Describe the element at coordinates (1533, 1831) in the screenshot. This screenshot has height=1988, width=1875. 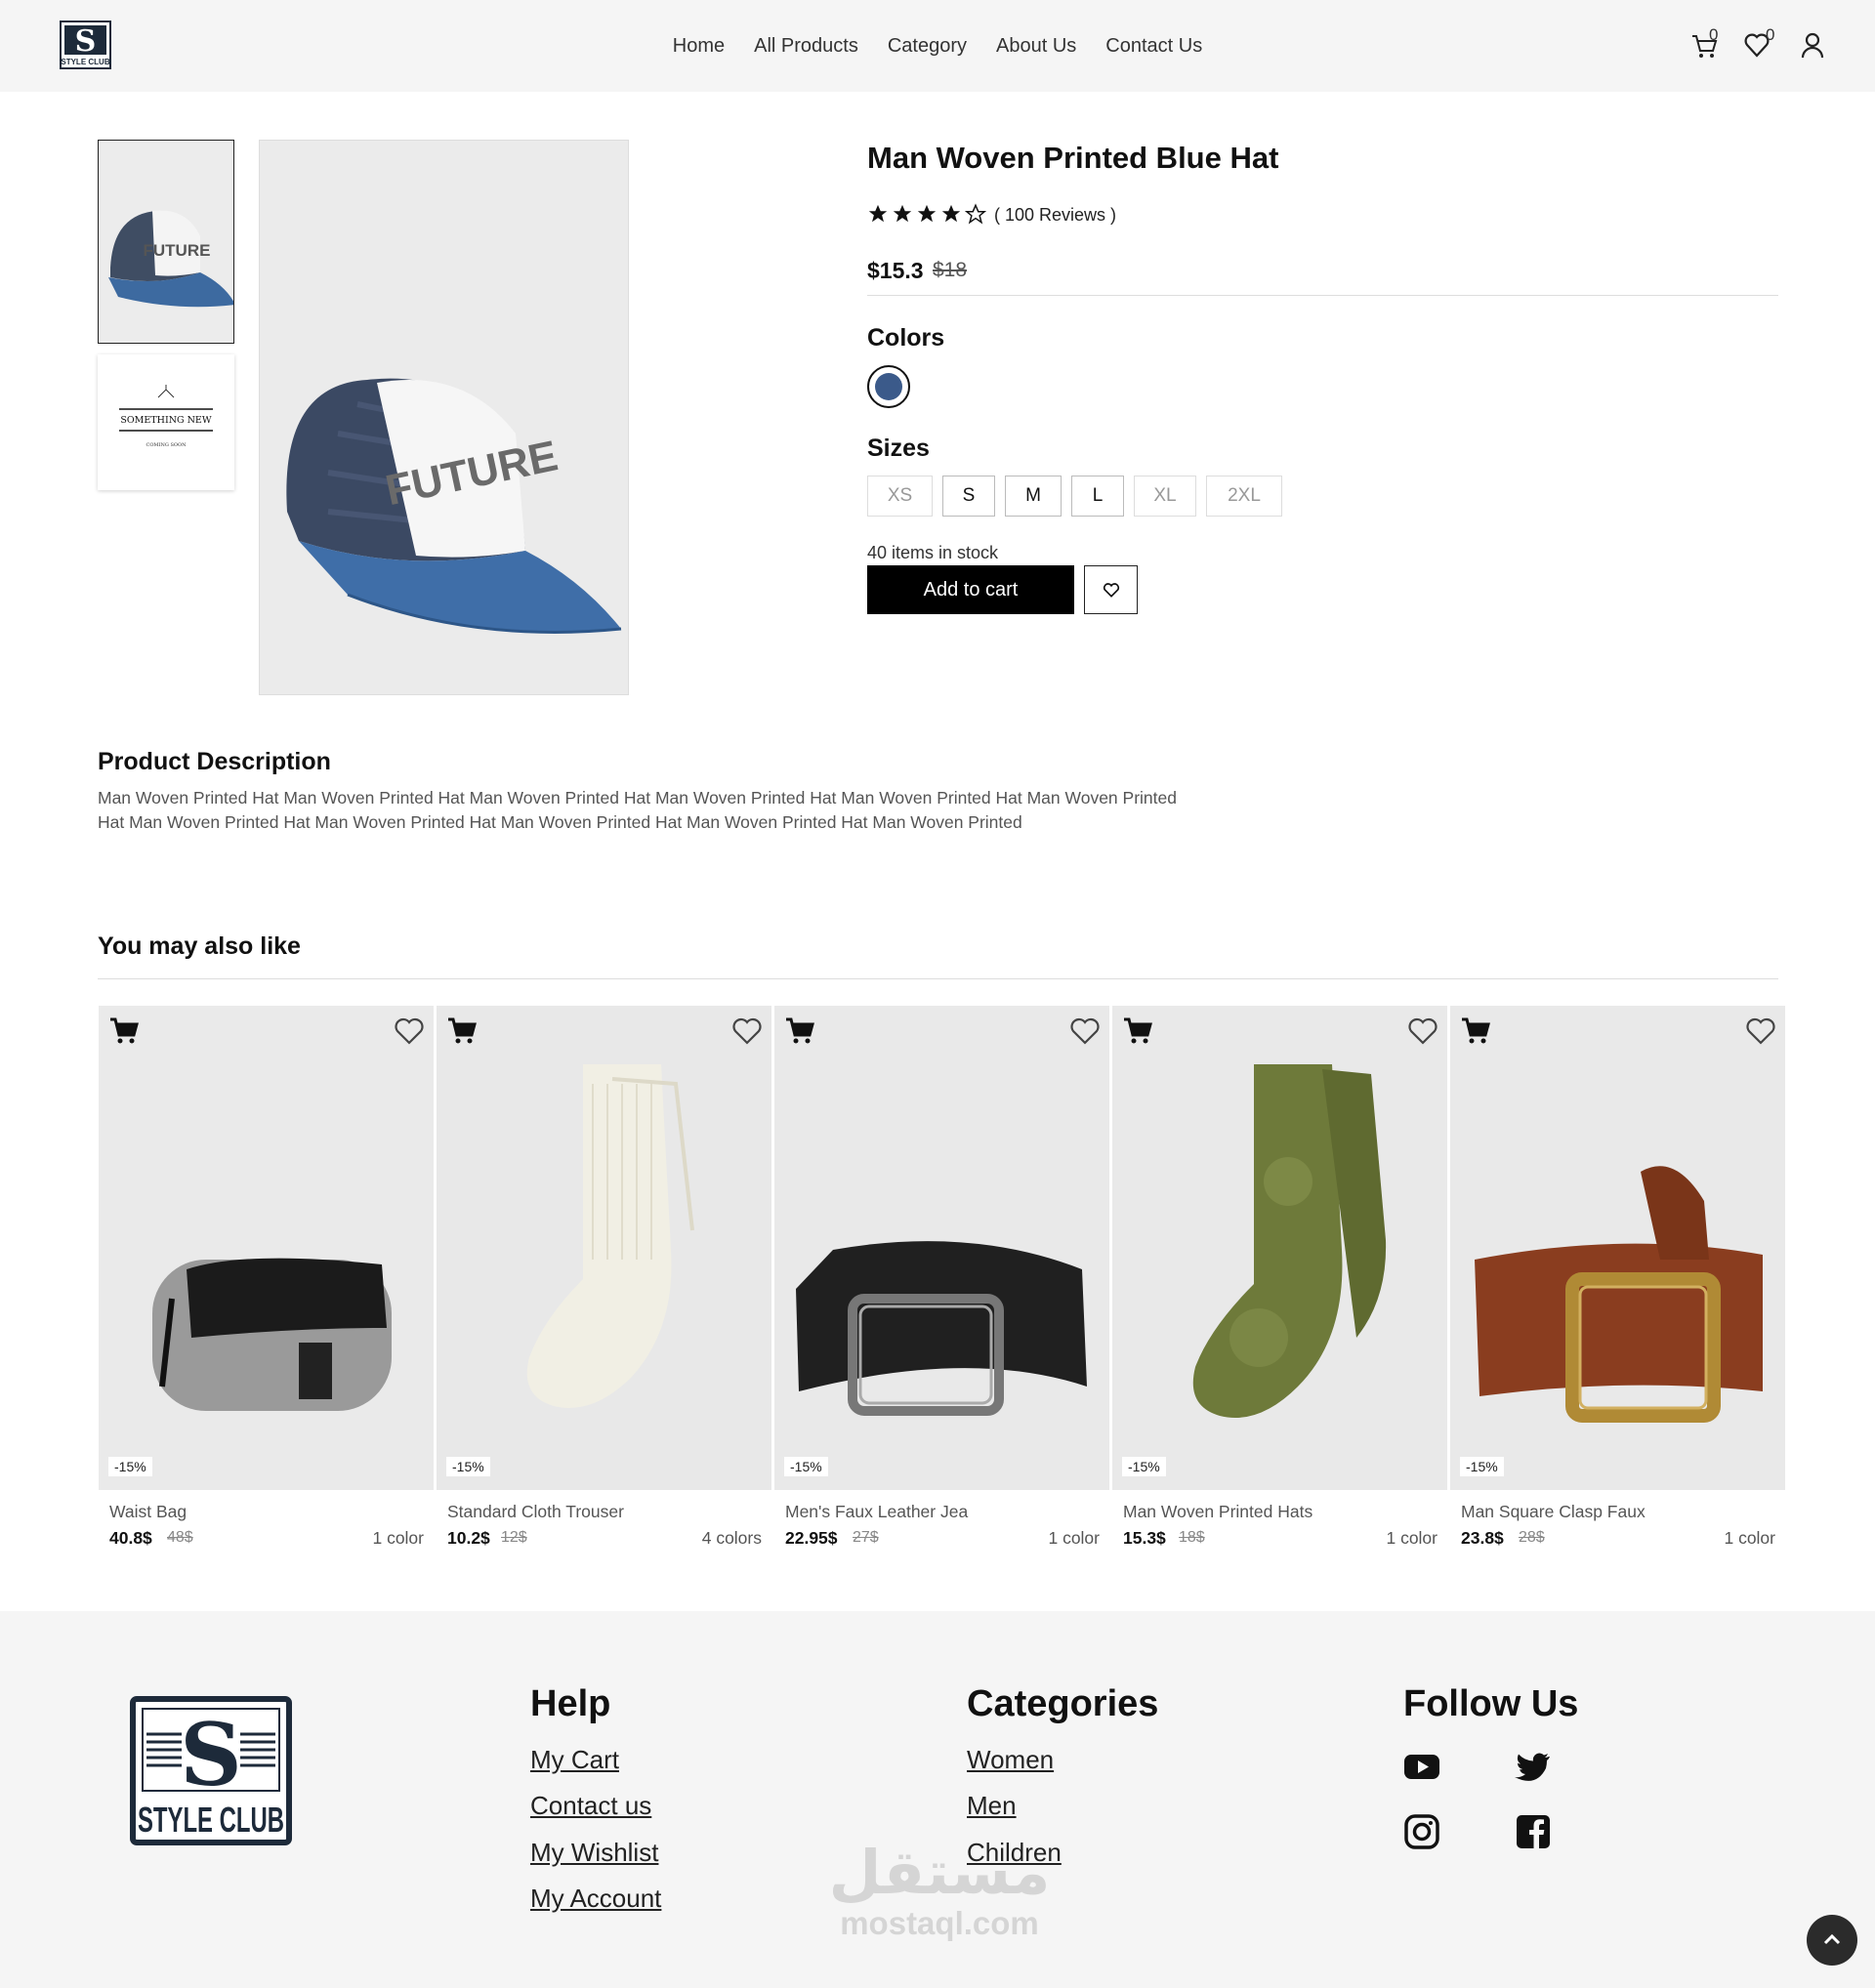
I see `facebook-icon` at that location.